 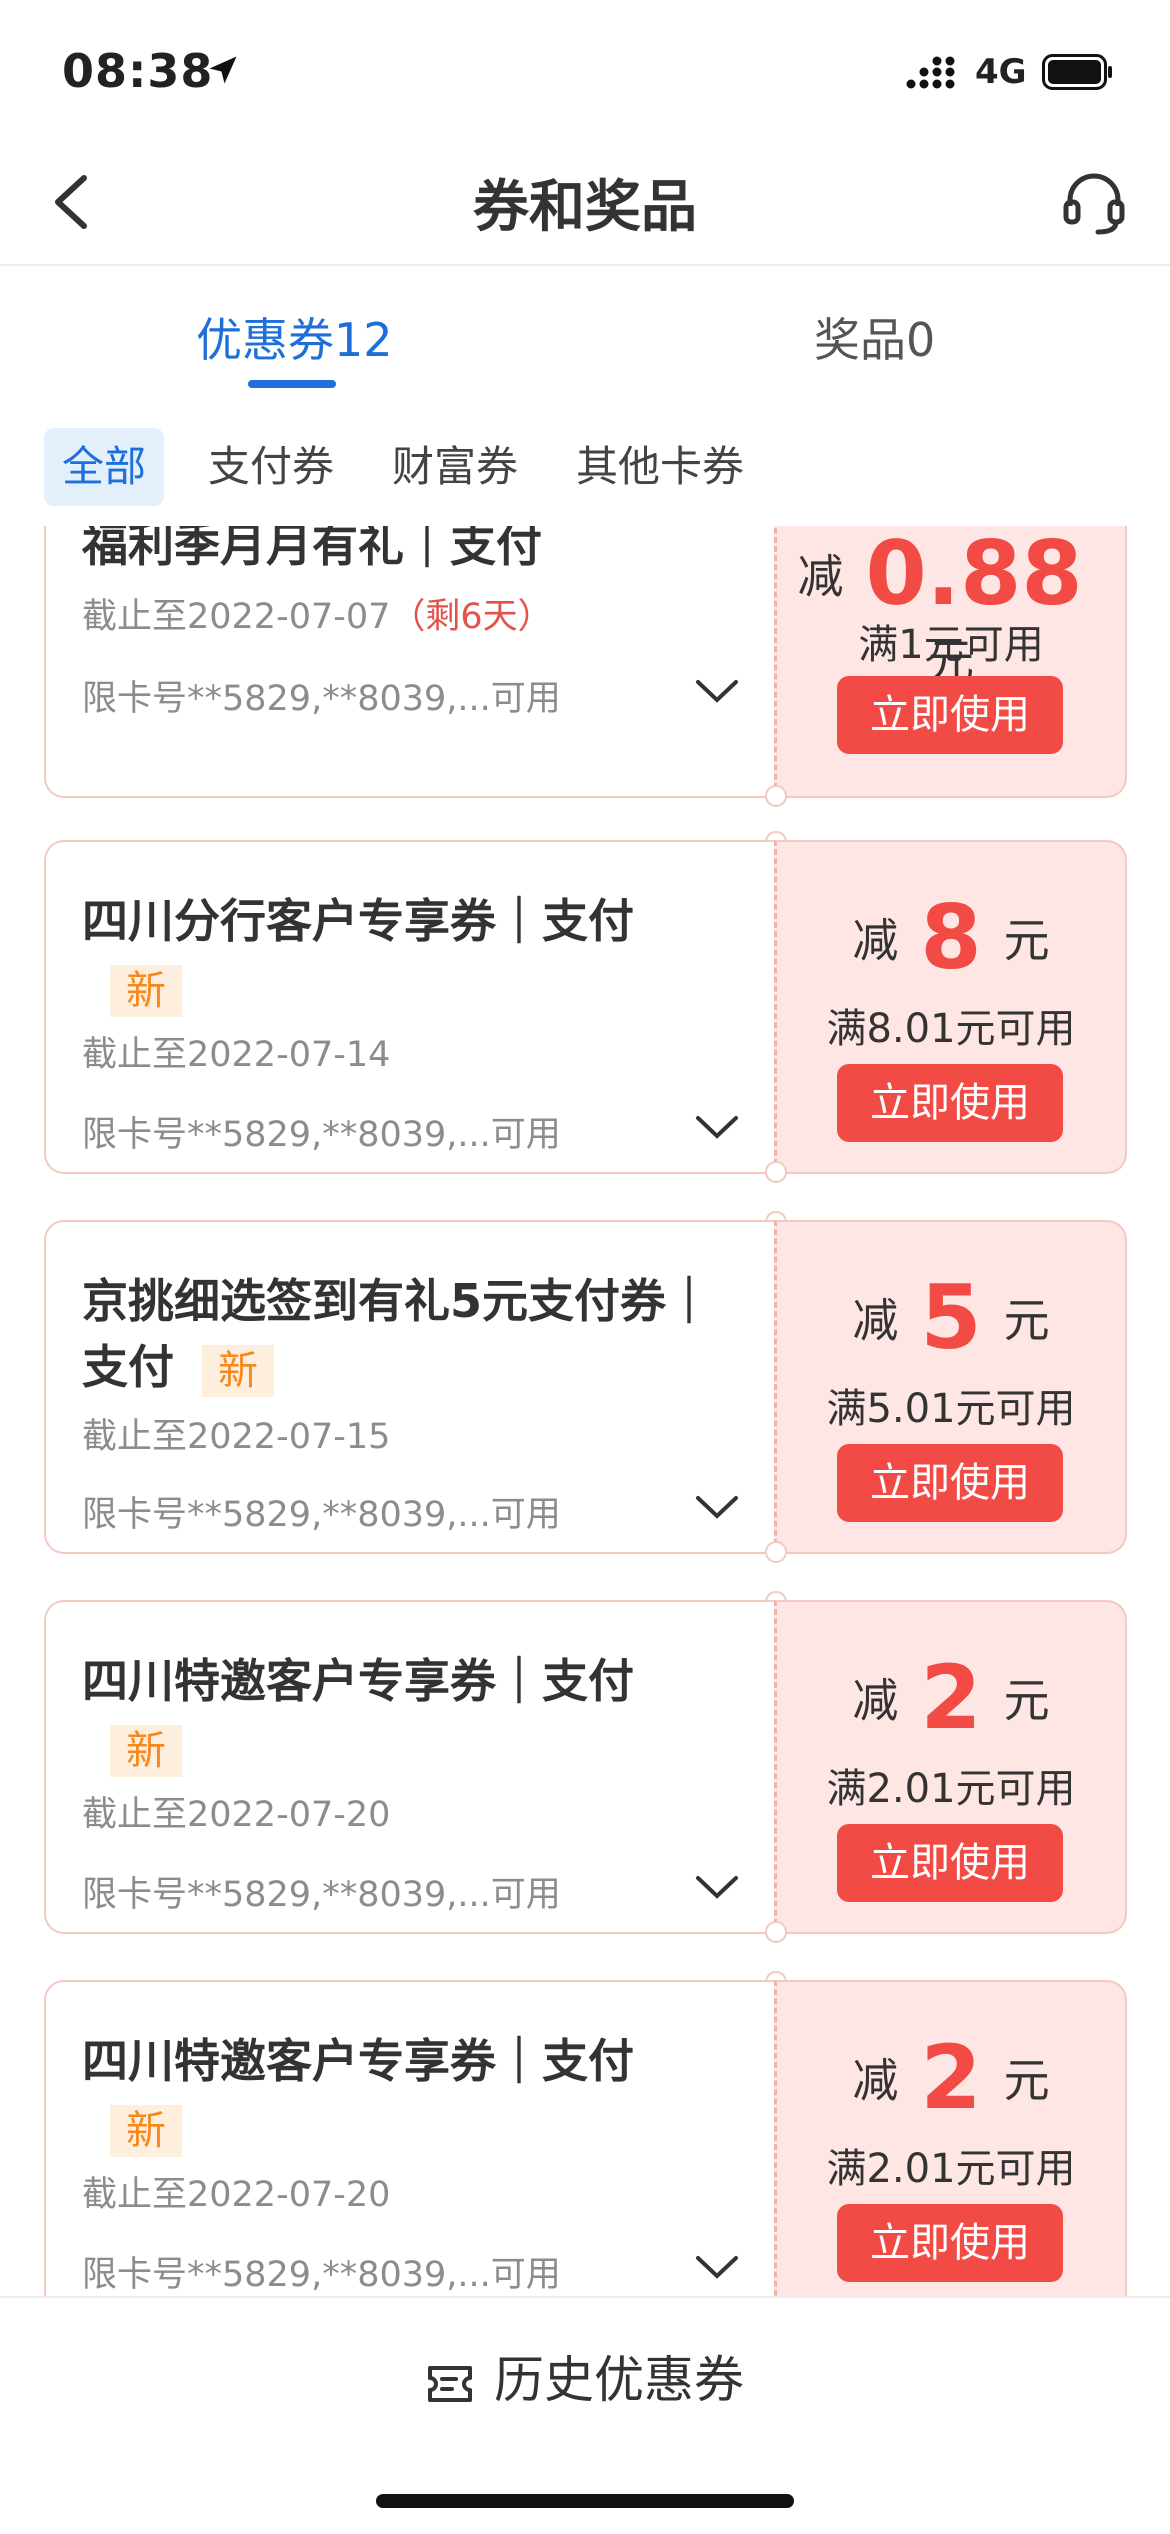 I want to click on signal-icon, so click(x=930, y=72).